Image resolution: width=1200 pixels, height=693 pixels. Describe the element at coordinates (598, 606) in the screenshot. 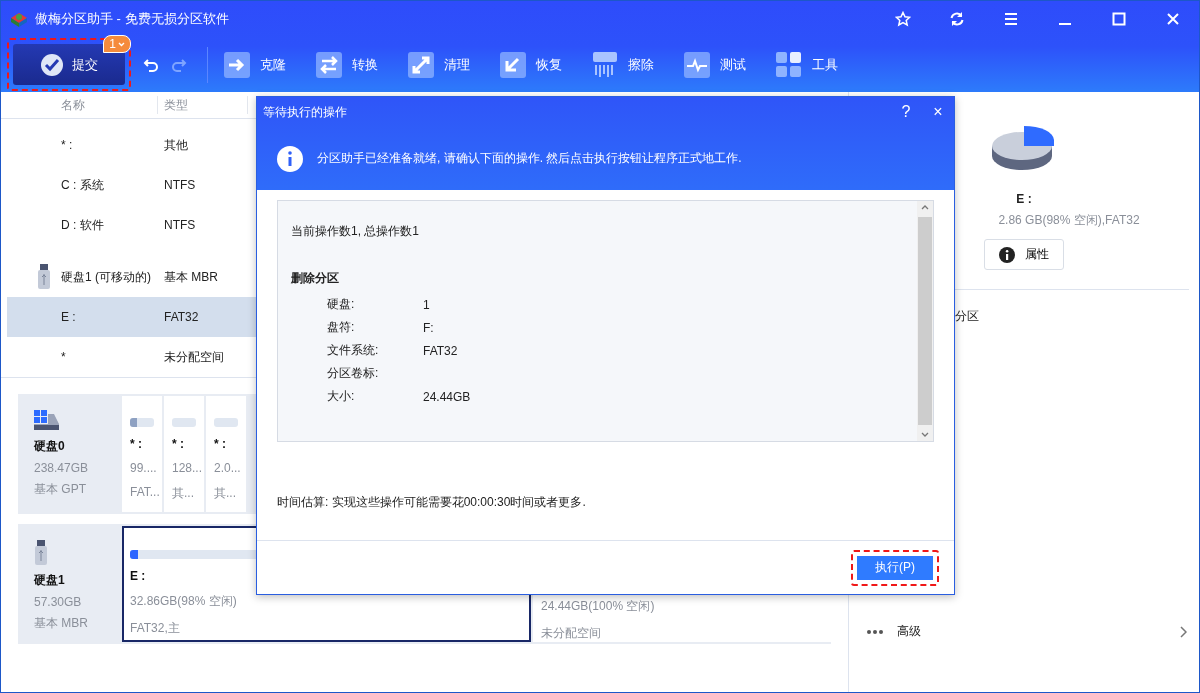

I see `partition-size: 24.44GB(100% 空闲)` at that location.